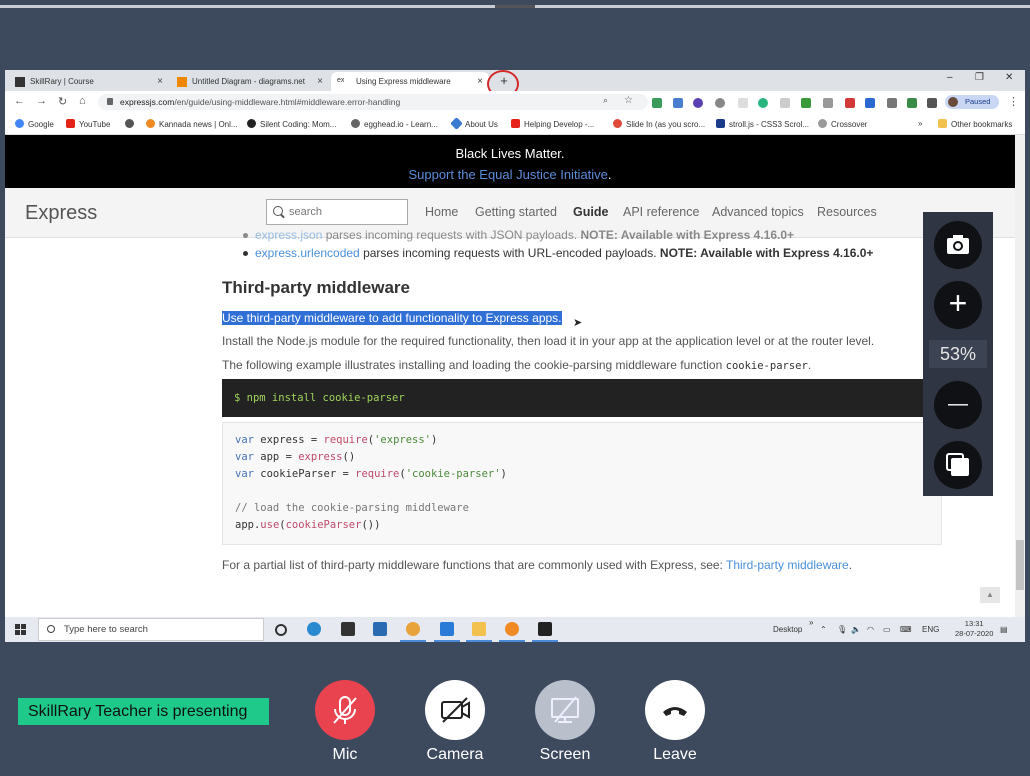 This screenshot has width=1030, height=776. I want to click on notifications-icon: ▤, so click(1004, 629).